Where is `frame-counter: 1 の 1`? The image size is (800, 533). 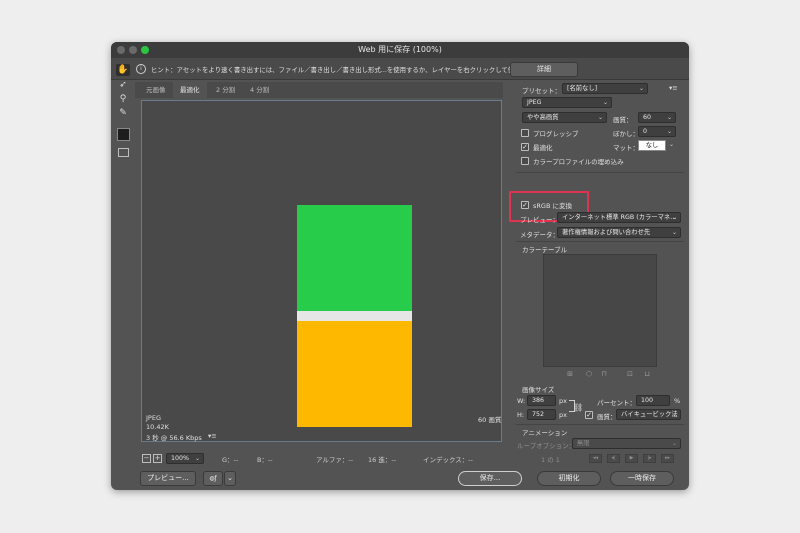 frame-counter: 1 の 1 is located at coordinates (550, 460).